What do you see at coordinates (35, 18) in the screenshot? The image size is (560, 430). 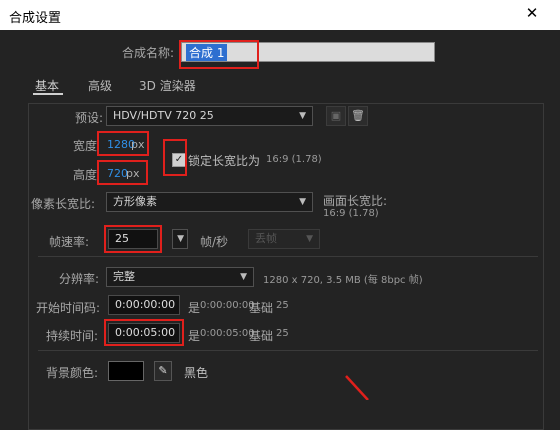 I see `window-title: 合成设置` at bounding box center [35, 18].